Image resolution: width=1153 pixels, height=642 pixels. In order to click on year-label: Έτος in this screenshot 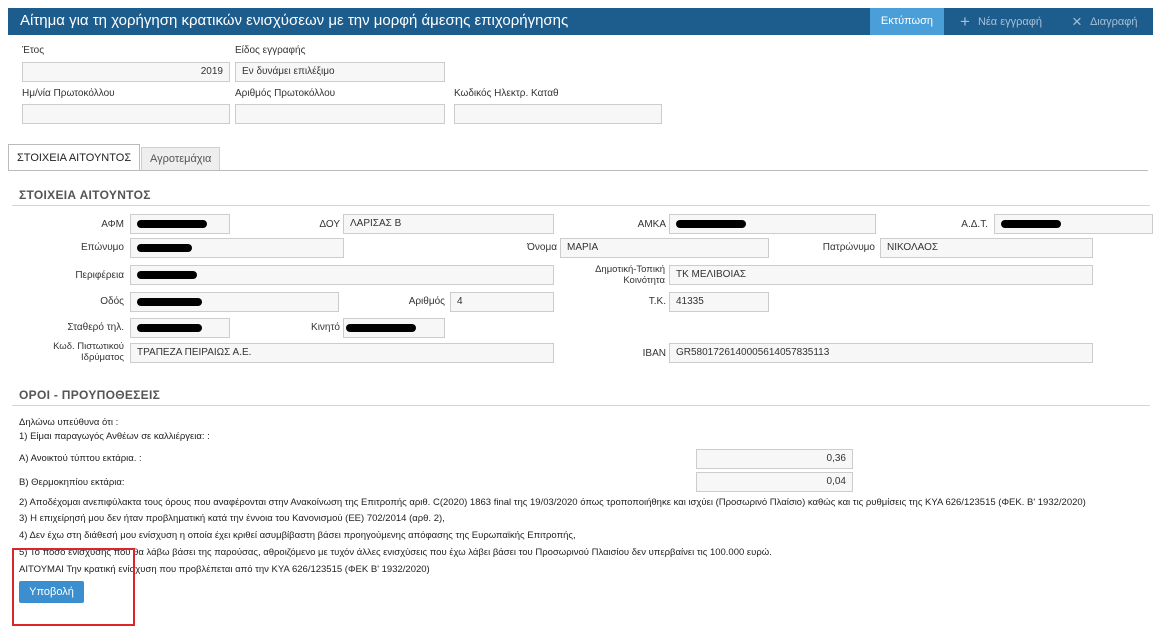, I will do `click(33, 50)`.